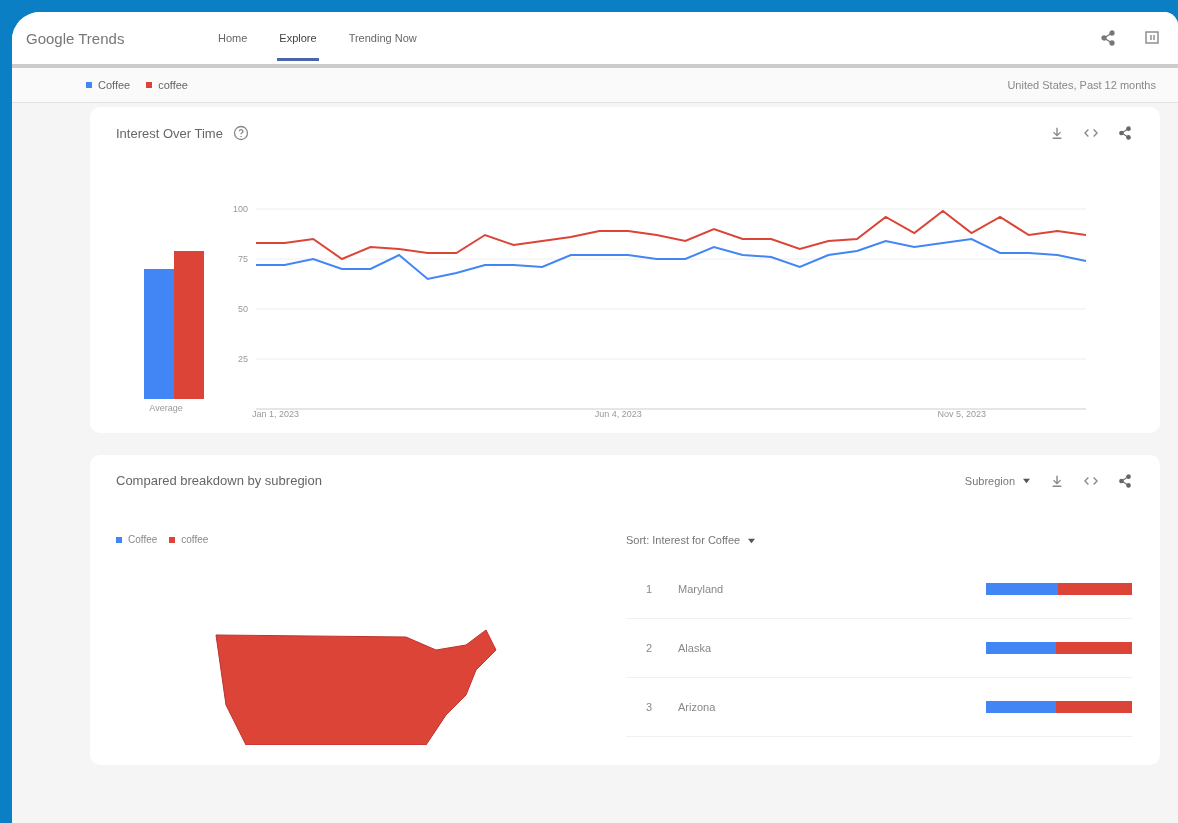 The height and width of the screenshot is (823, 1178). Describe the element at coordinates (997, 480) in the screenshot. I see `subregion-dropdown: Subregion` at that location.